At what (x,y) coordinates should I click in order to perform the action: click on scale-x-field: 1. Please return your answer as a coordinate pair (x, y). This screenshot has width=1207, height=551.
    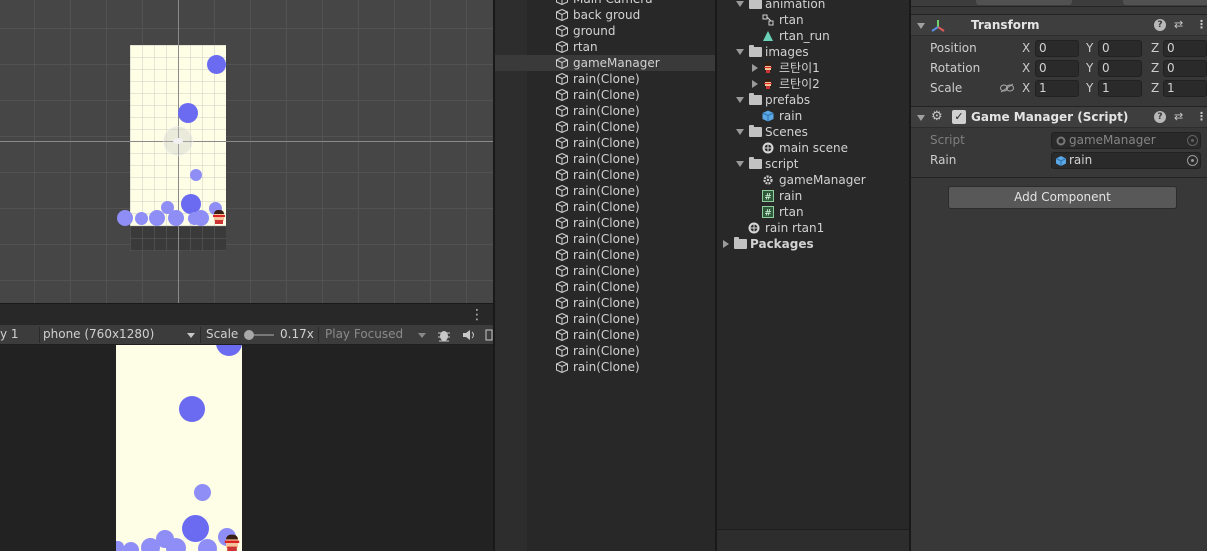
    Looking at the image, I should click on (1057, 88).